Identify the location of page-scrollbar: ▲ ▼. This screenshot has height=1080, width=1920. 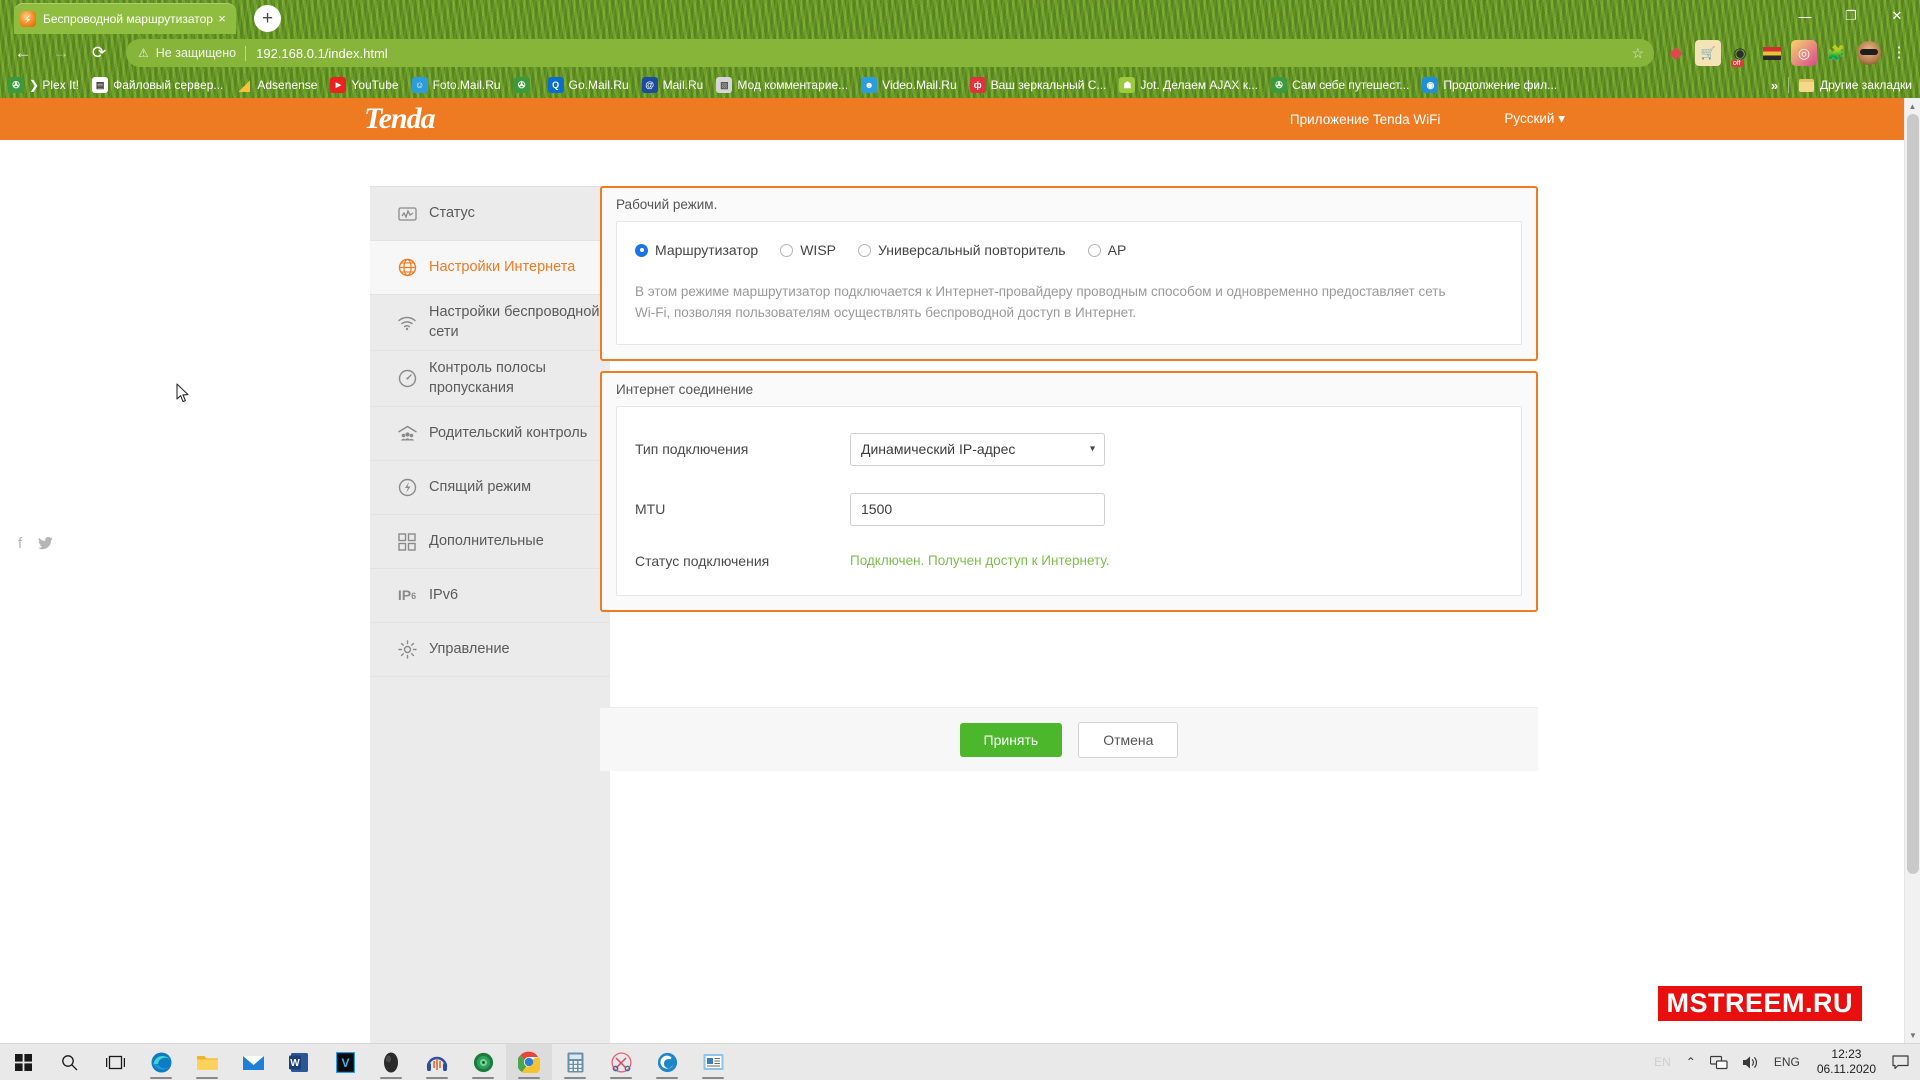
(1912, 570).